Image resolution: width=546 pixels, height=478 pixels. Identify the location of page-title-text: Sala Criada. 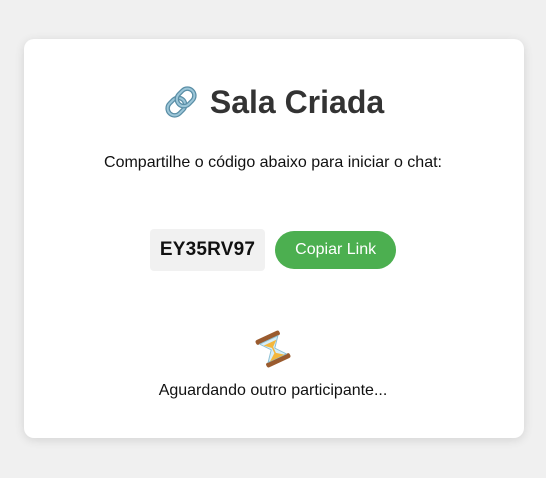
(297, 102).